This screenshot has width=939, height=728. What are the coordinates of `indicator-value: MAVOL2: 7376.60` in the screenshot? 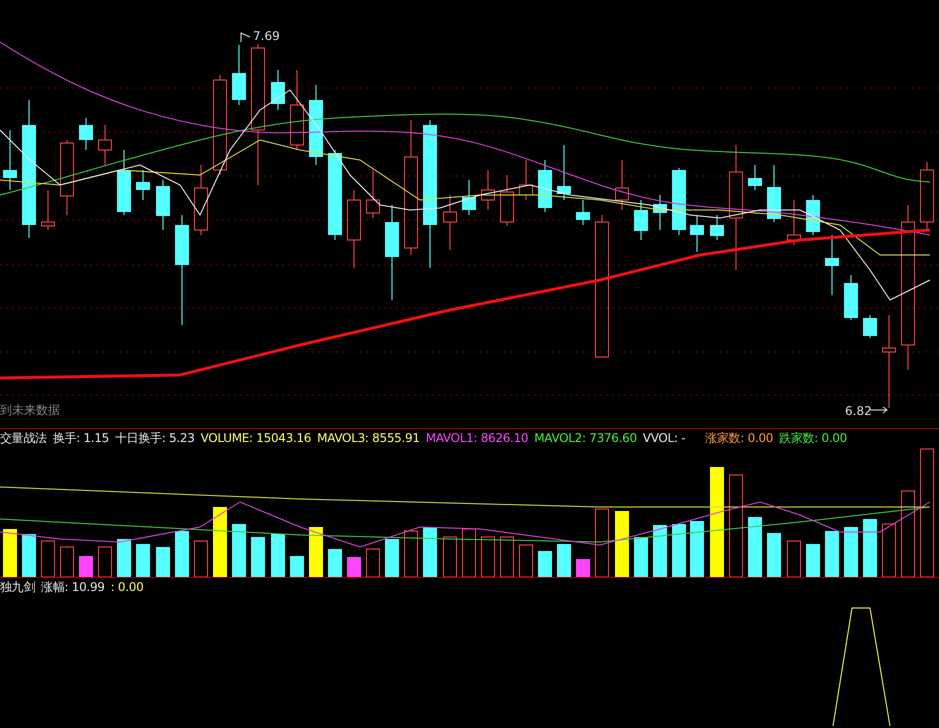 It's located at (585, 438).